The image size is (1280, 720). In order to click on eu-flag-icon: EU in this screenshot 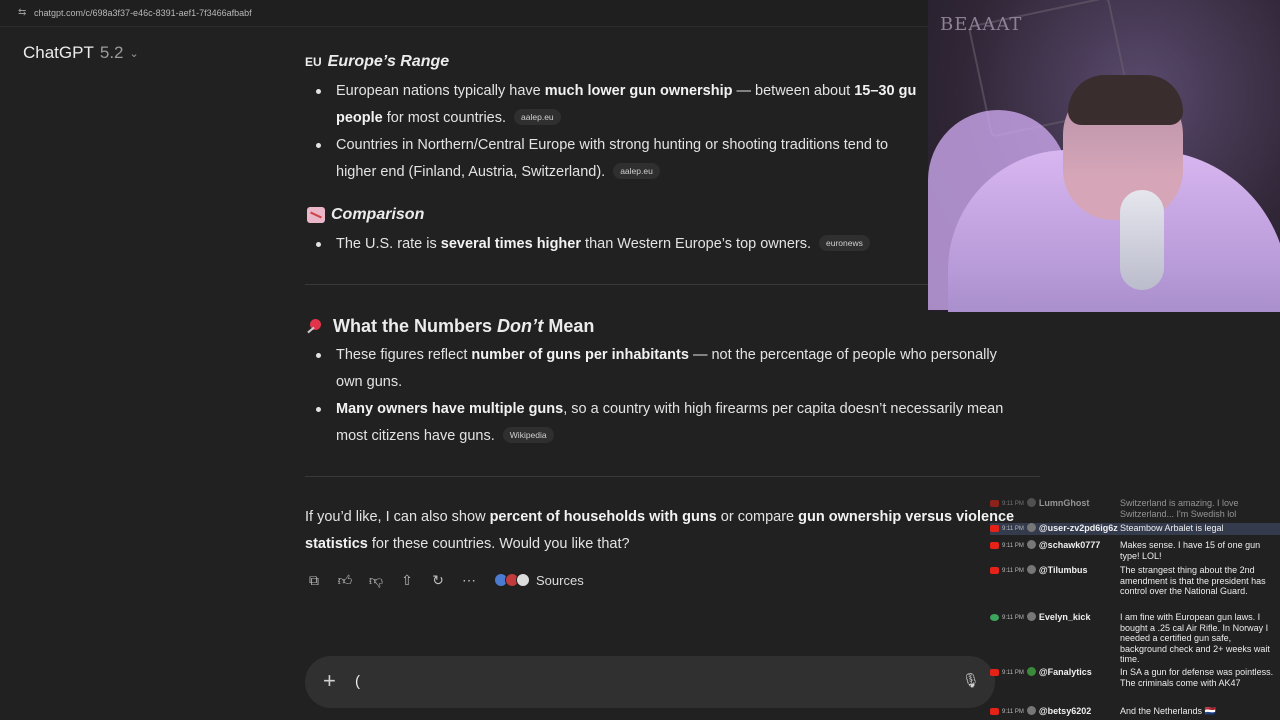, I will do `click(313, 62)`.